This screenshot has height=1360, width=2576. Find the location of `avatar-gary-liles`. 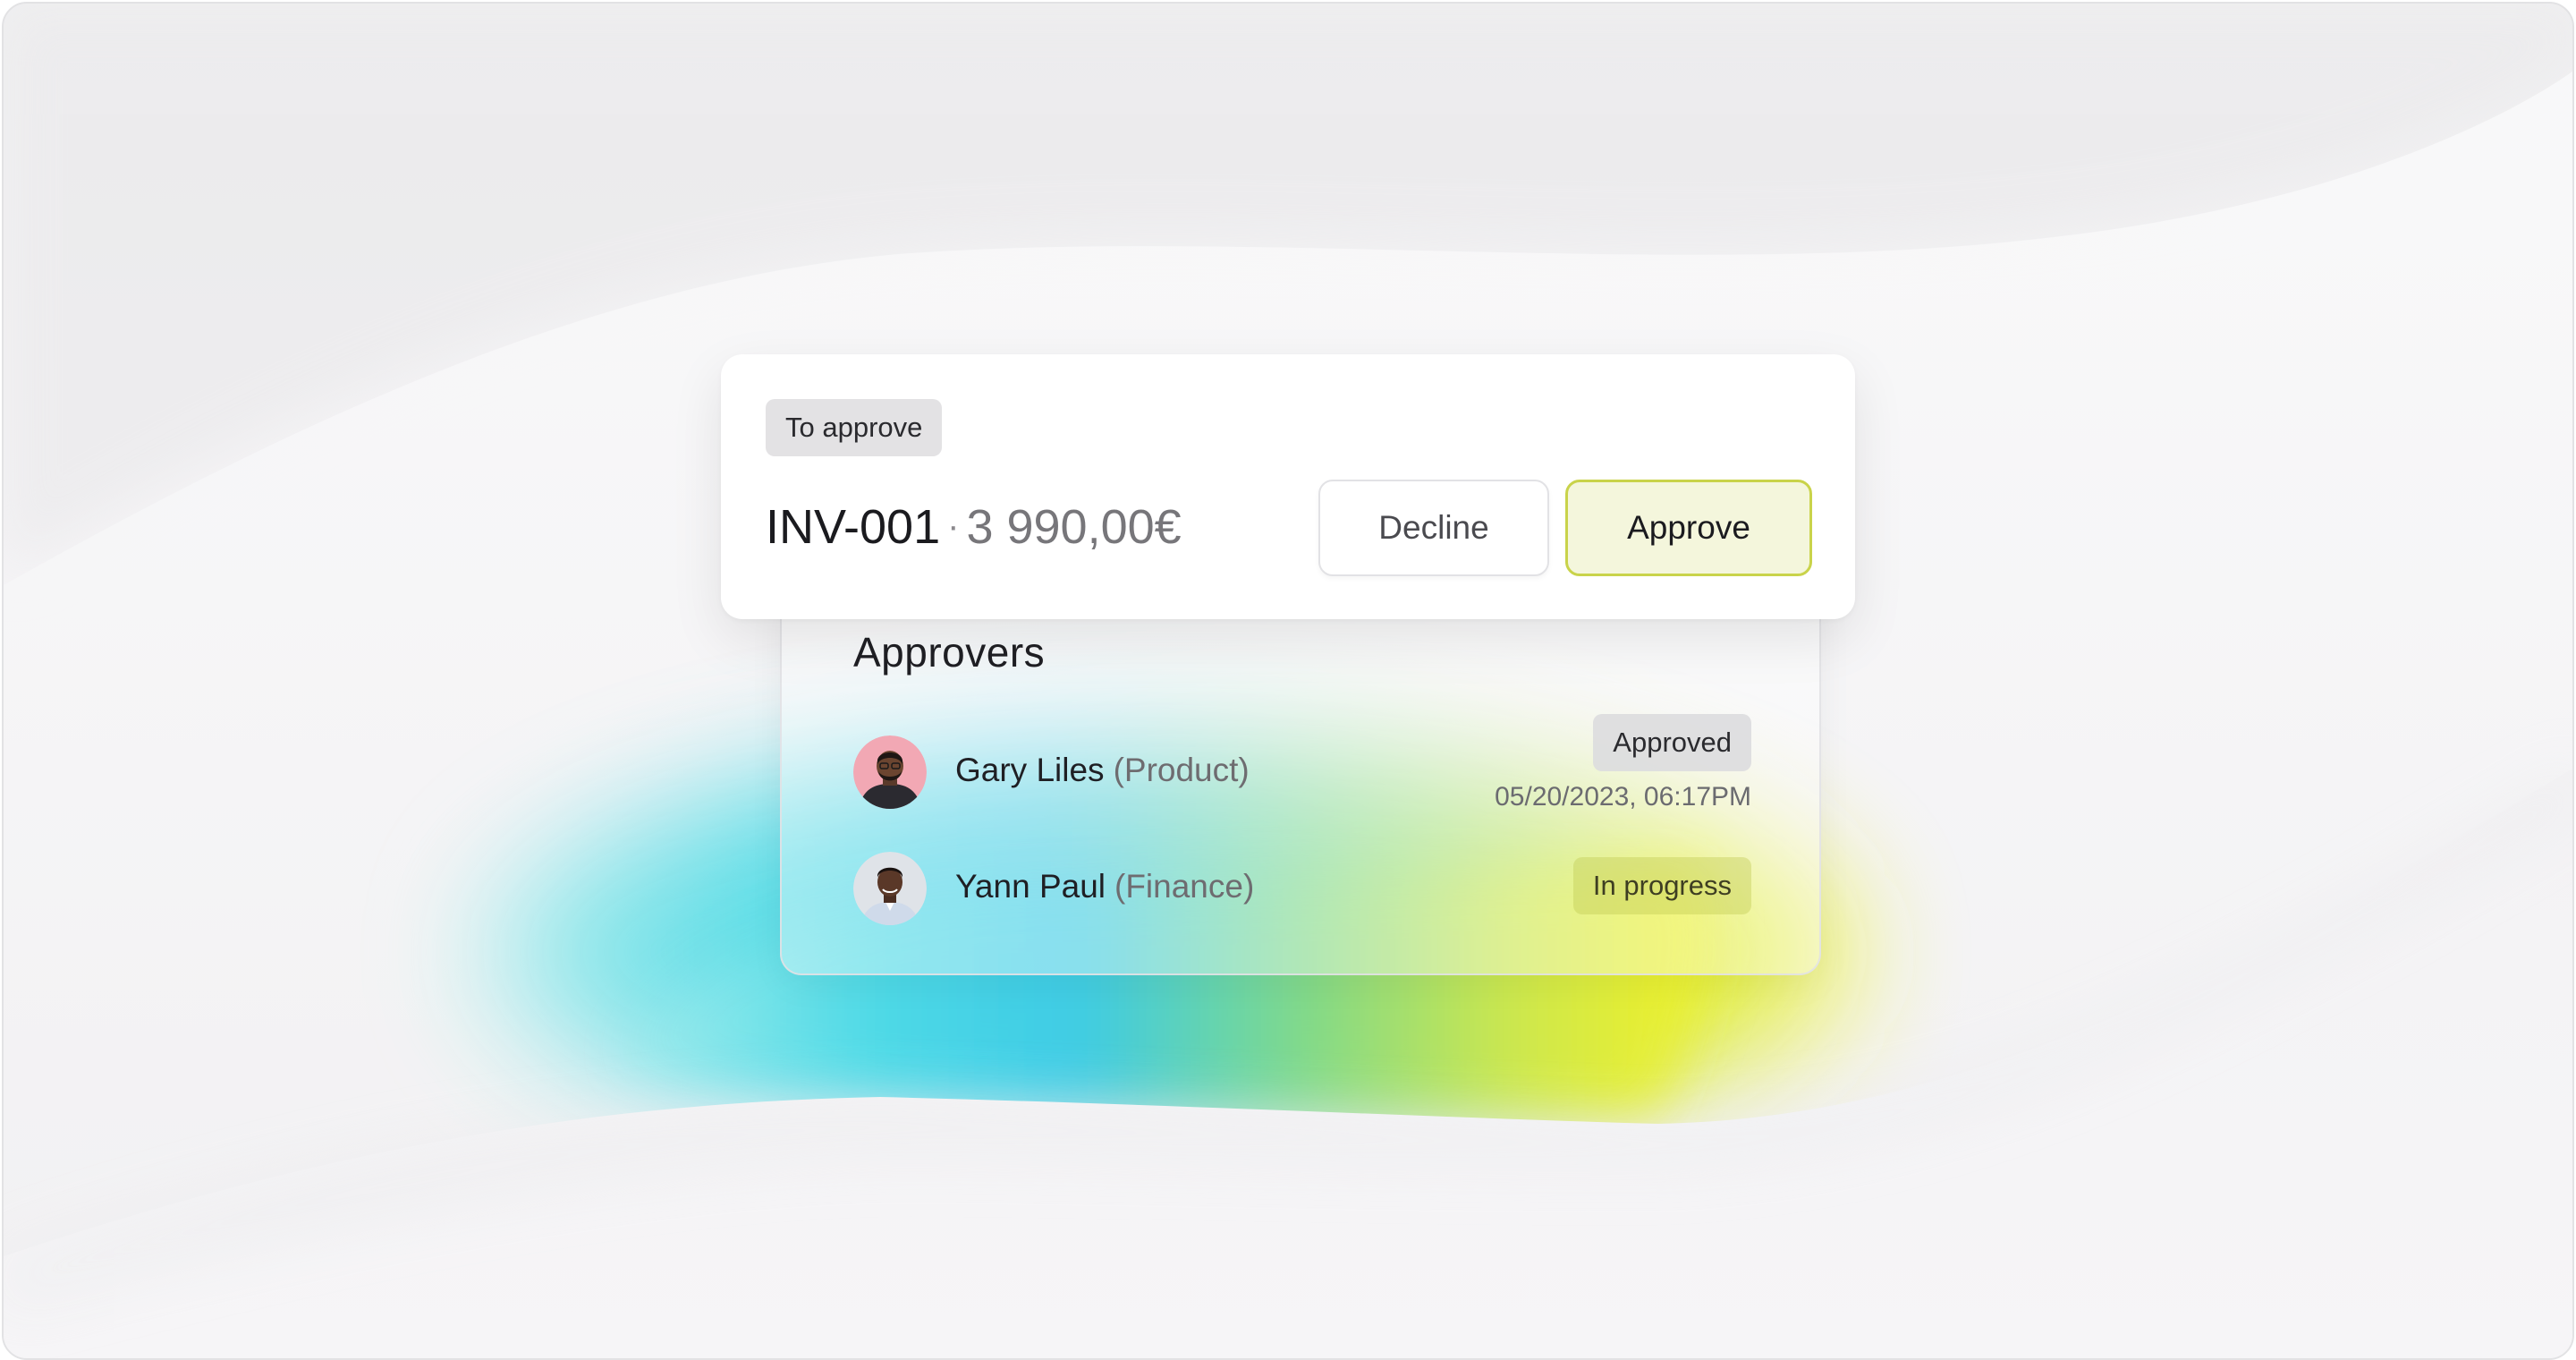

avatar-gary-liles is located at coordinates (890, 772).